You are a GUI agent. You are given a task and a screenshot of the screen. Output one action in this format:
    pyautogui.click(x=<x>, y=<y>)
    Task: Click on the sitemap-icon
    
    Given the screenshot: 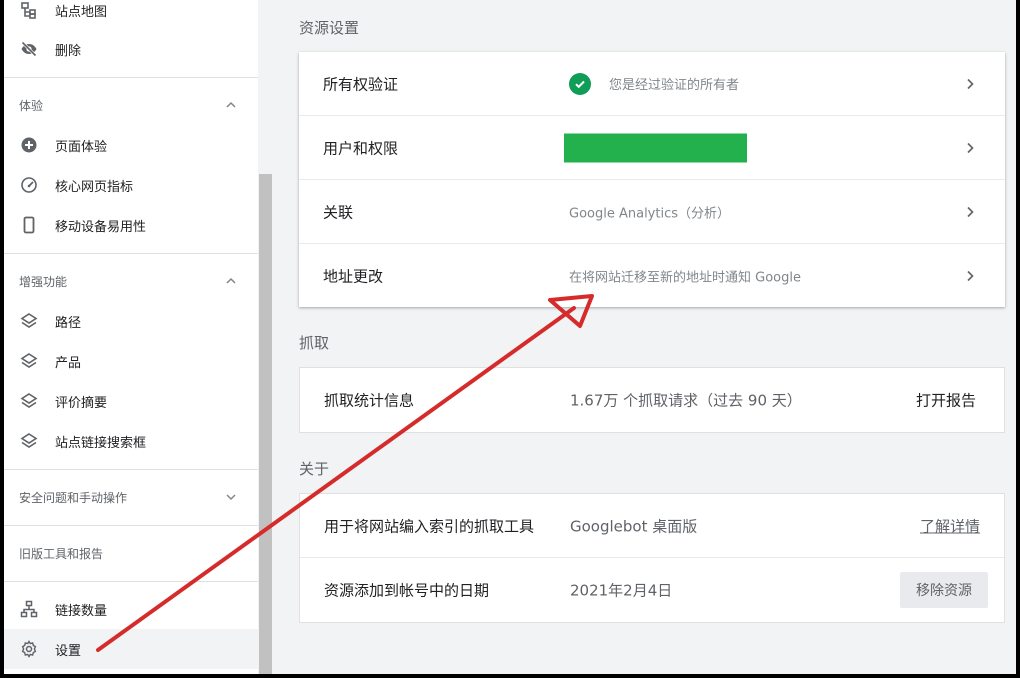 What is the action you would take?
    pyautogui.click(x=29, y=10)
    